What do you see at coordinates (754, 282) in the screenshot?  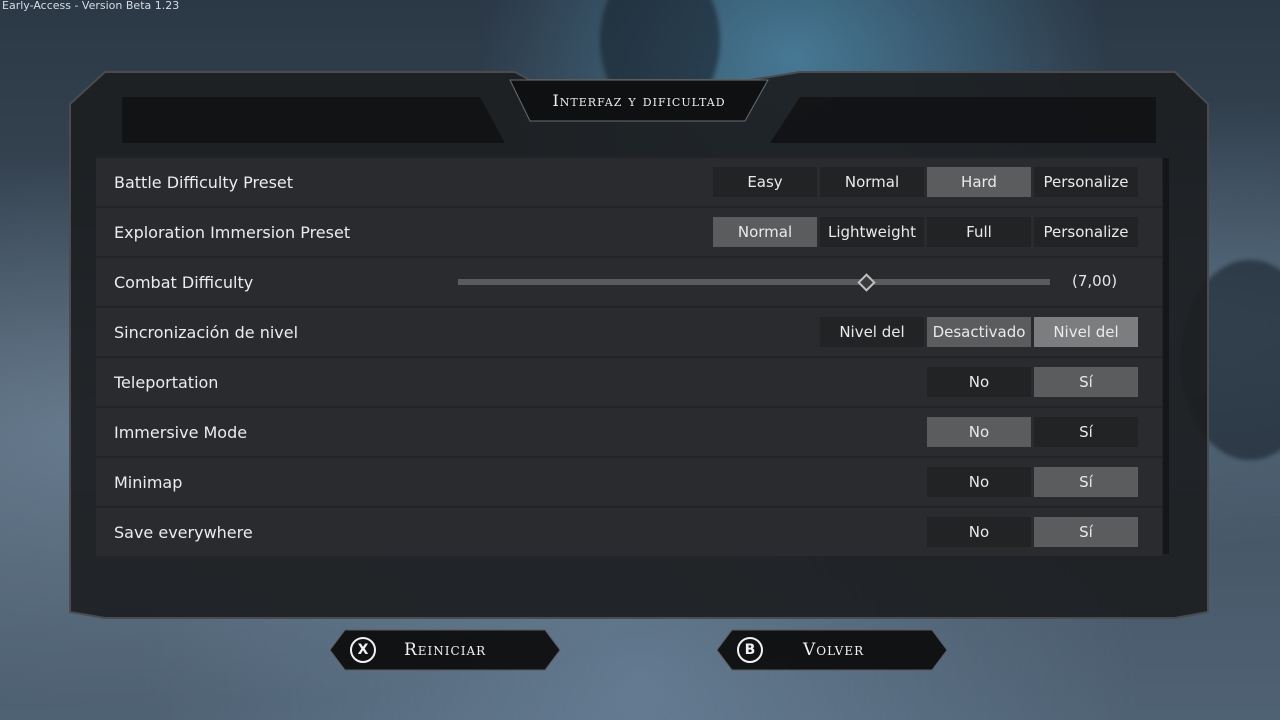 I see `combat-difficulty-slider` at bounding box center [754, 282].